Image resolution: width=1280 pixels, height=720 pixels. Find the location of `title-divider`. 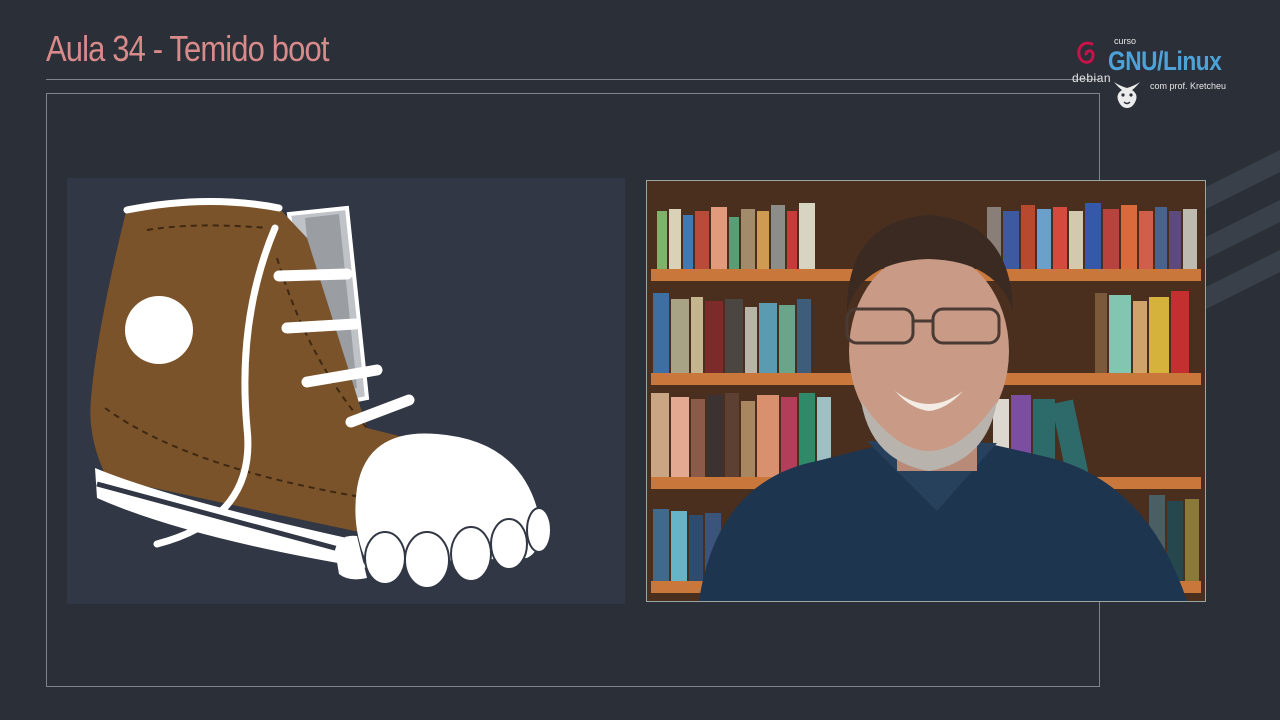

title-divider is located at coordinates (573, 79).